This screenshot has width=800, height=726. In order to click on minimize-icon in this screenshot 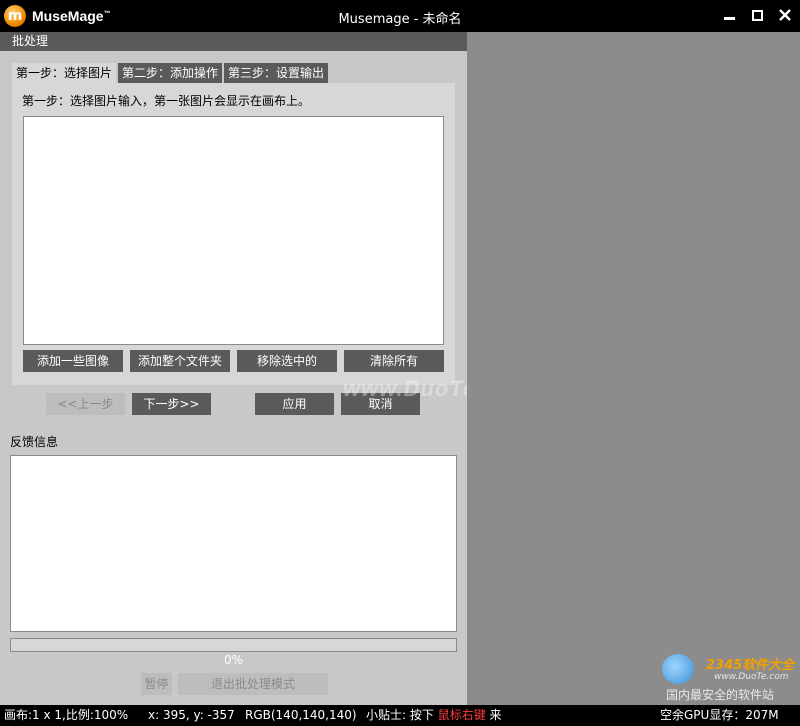, I will do `click(729, 18)`.